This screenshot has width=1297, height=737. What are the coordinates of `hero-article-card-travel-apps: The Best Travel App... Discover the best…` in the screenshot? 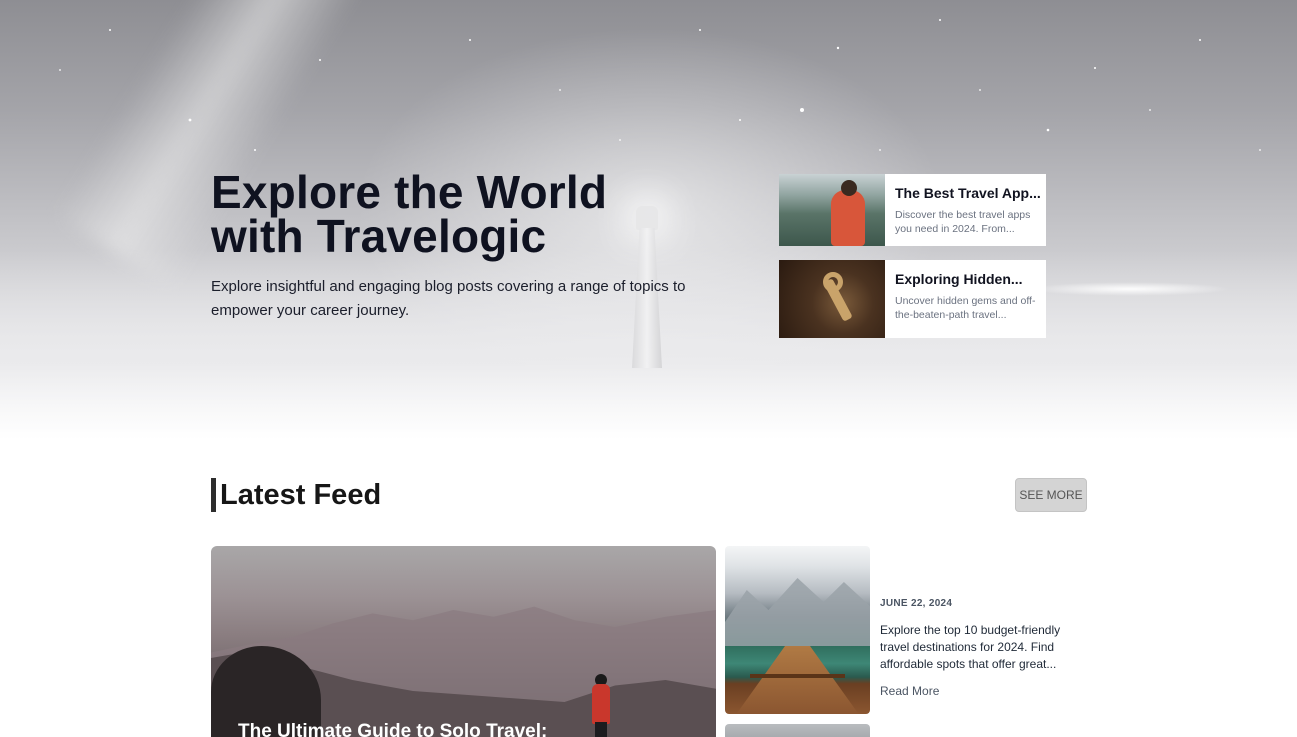 It's located at (912, 210).